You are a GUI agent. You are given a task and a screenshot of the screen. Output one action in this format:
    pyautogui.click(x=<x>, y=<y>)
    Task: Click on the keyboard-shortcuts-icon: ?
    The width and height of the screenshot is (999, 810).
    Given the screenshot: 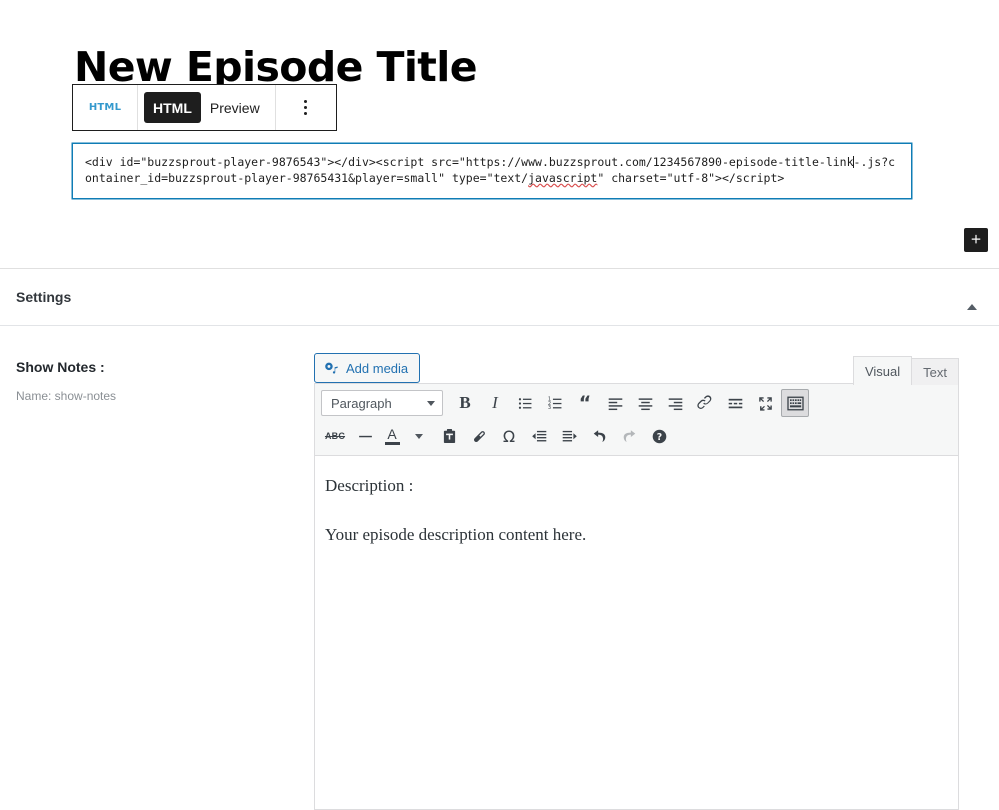 What is the action you would take?
    pyautogui.click(x=659, y=436)
    